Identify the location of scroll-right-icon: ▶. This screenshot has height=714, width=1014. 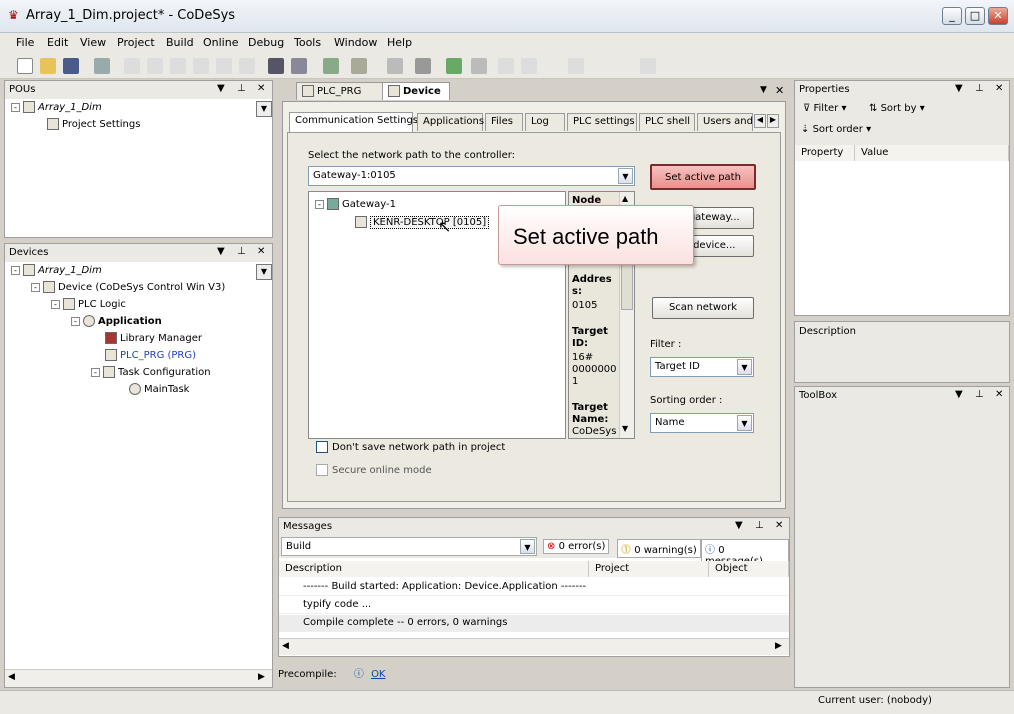
(261, 677).